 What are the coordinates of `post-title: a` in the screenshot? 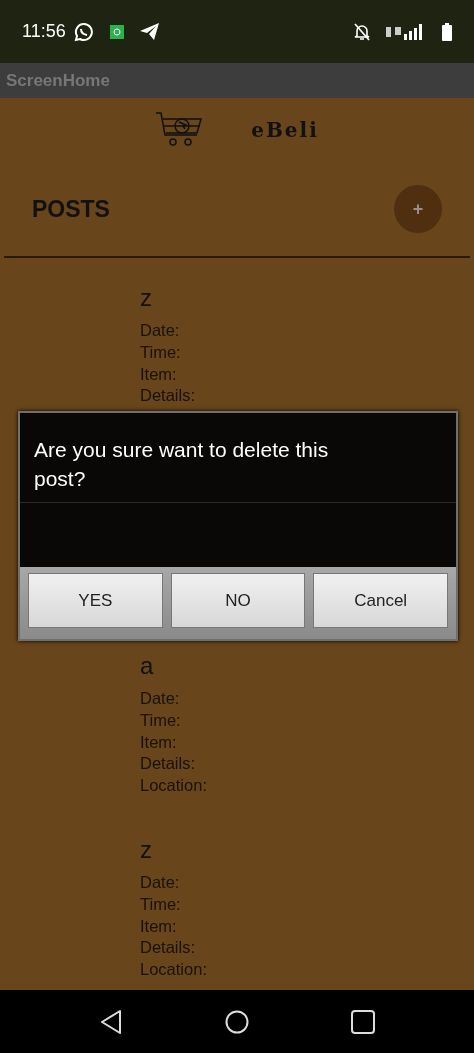 It's located at (147, 666).